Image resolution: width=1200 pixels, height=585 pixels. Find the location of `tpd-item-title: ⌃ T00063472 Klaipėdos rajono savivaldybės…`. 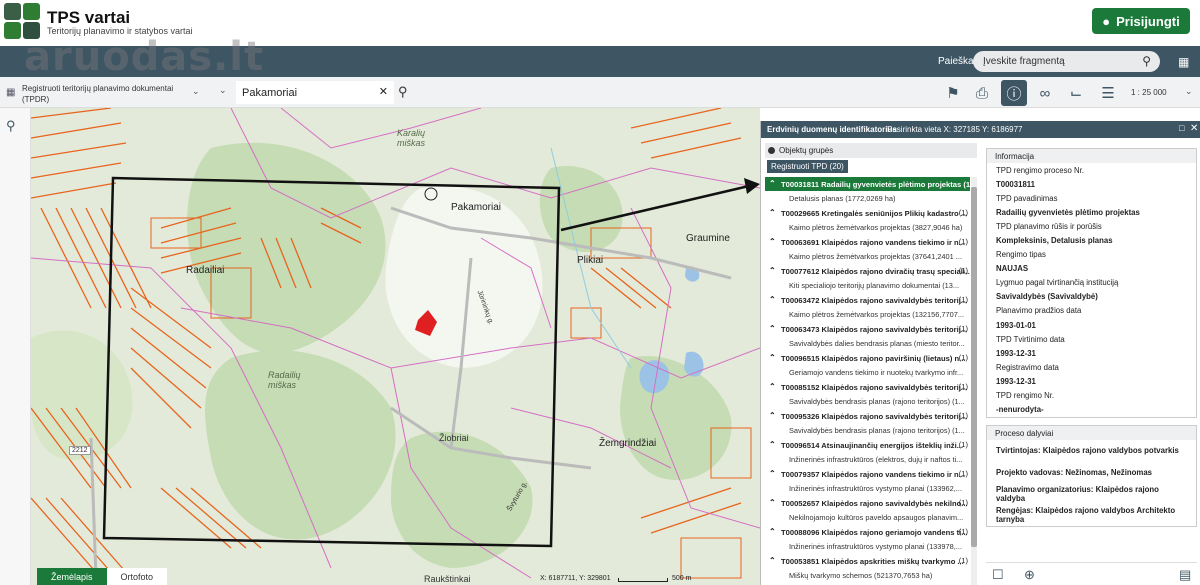

tpd-item-title: ⌃ T00063472 Klaipėdos rajono savivaldybės… is located at coordinates (867, 300).